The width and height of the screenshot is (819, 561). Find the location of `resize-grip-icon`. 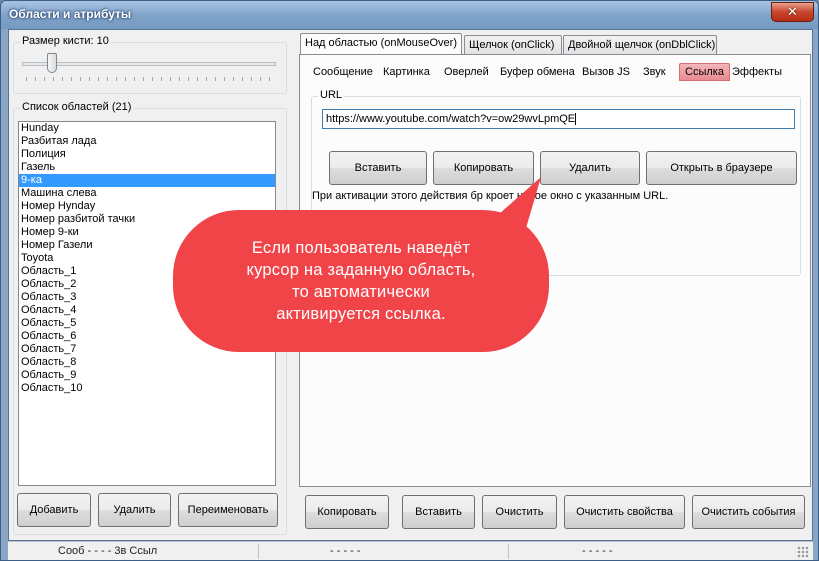

resize-grip-icon is located at coordinates (803, 552).